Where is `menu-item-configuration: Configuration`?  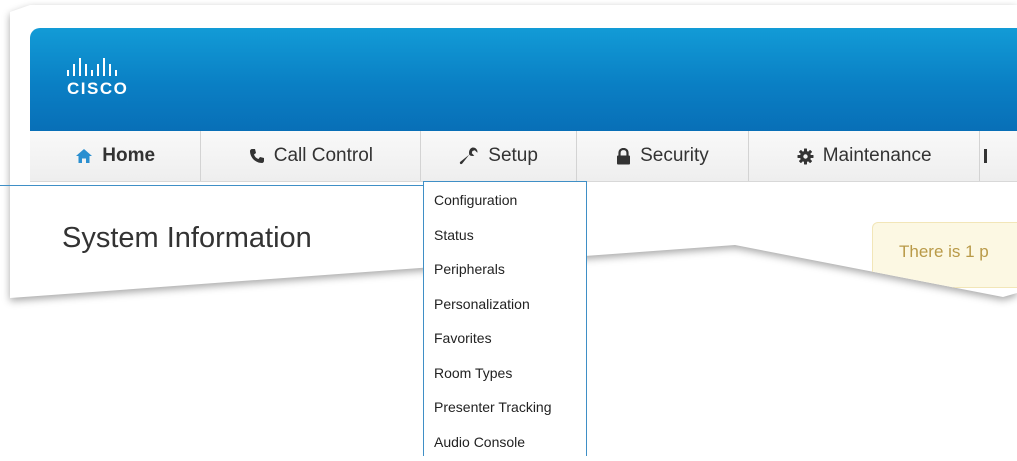
menu-item-configuration: Configuration is located at coordinates (505, 202).